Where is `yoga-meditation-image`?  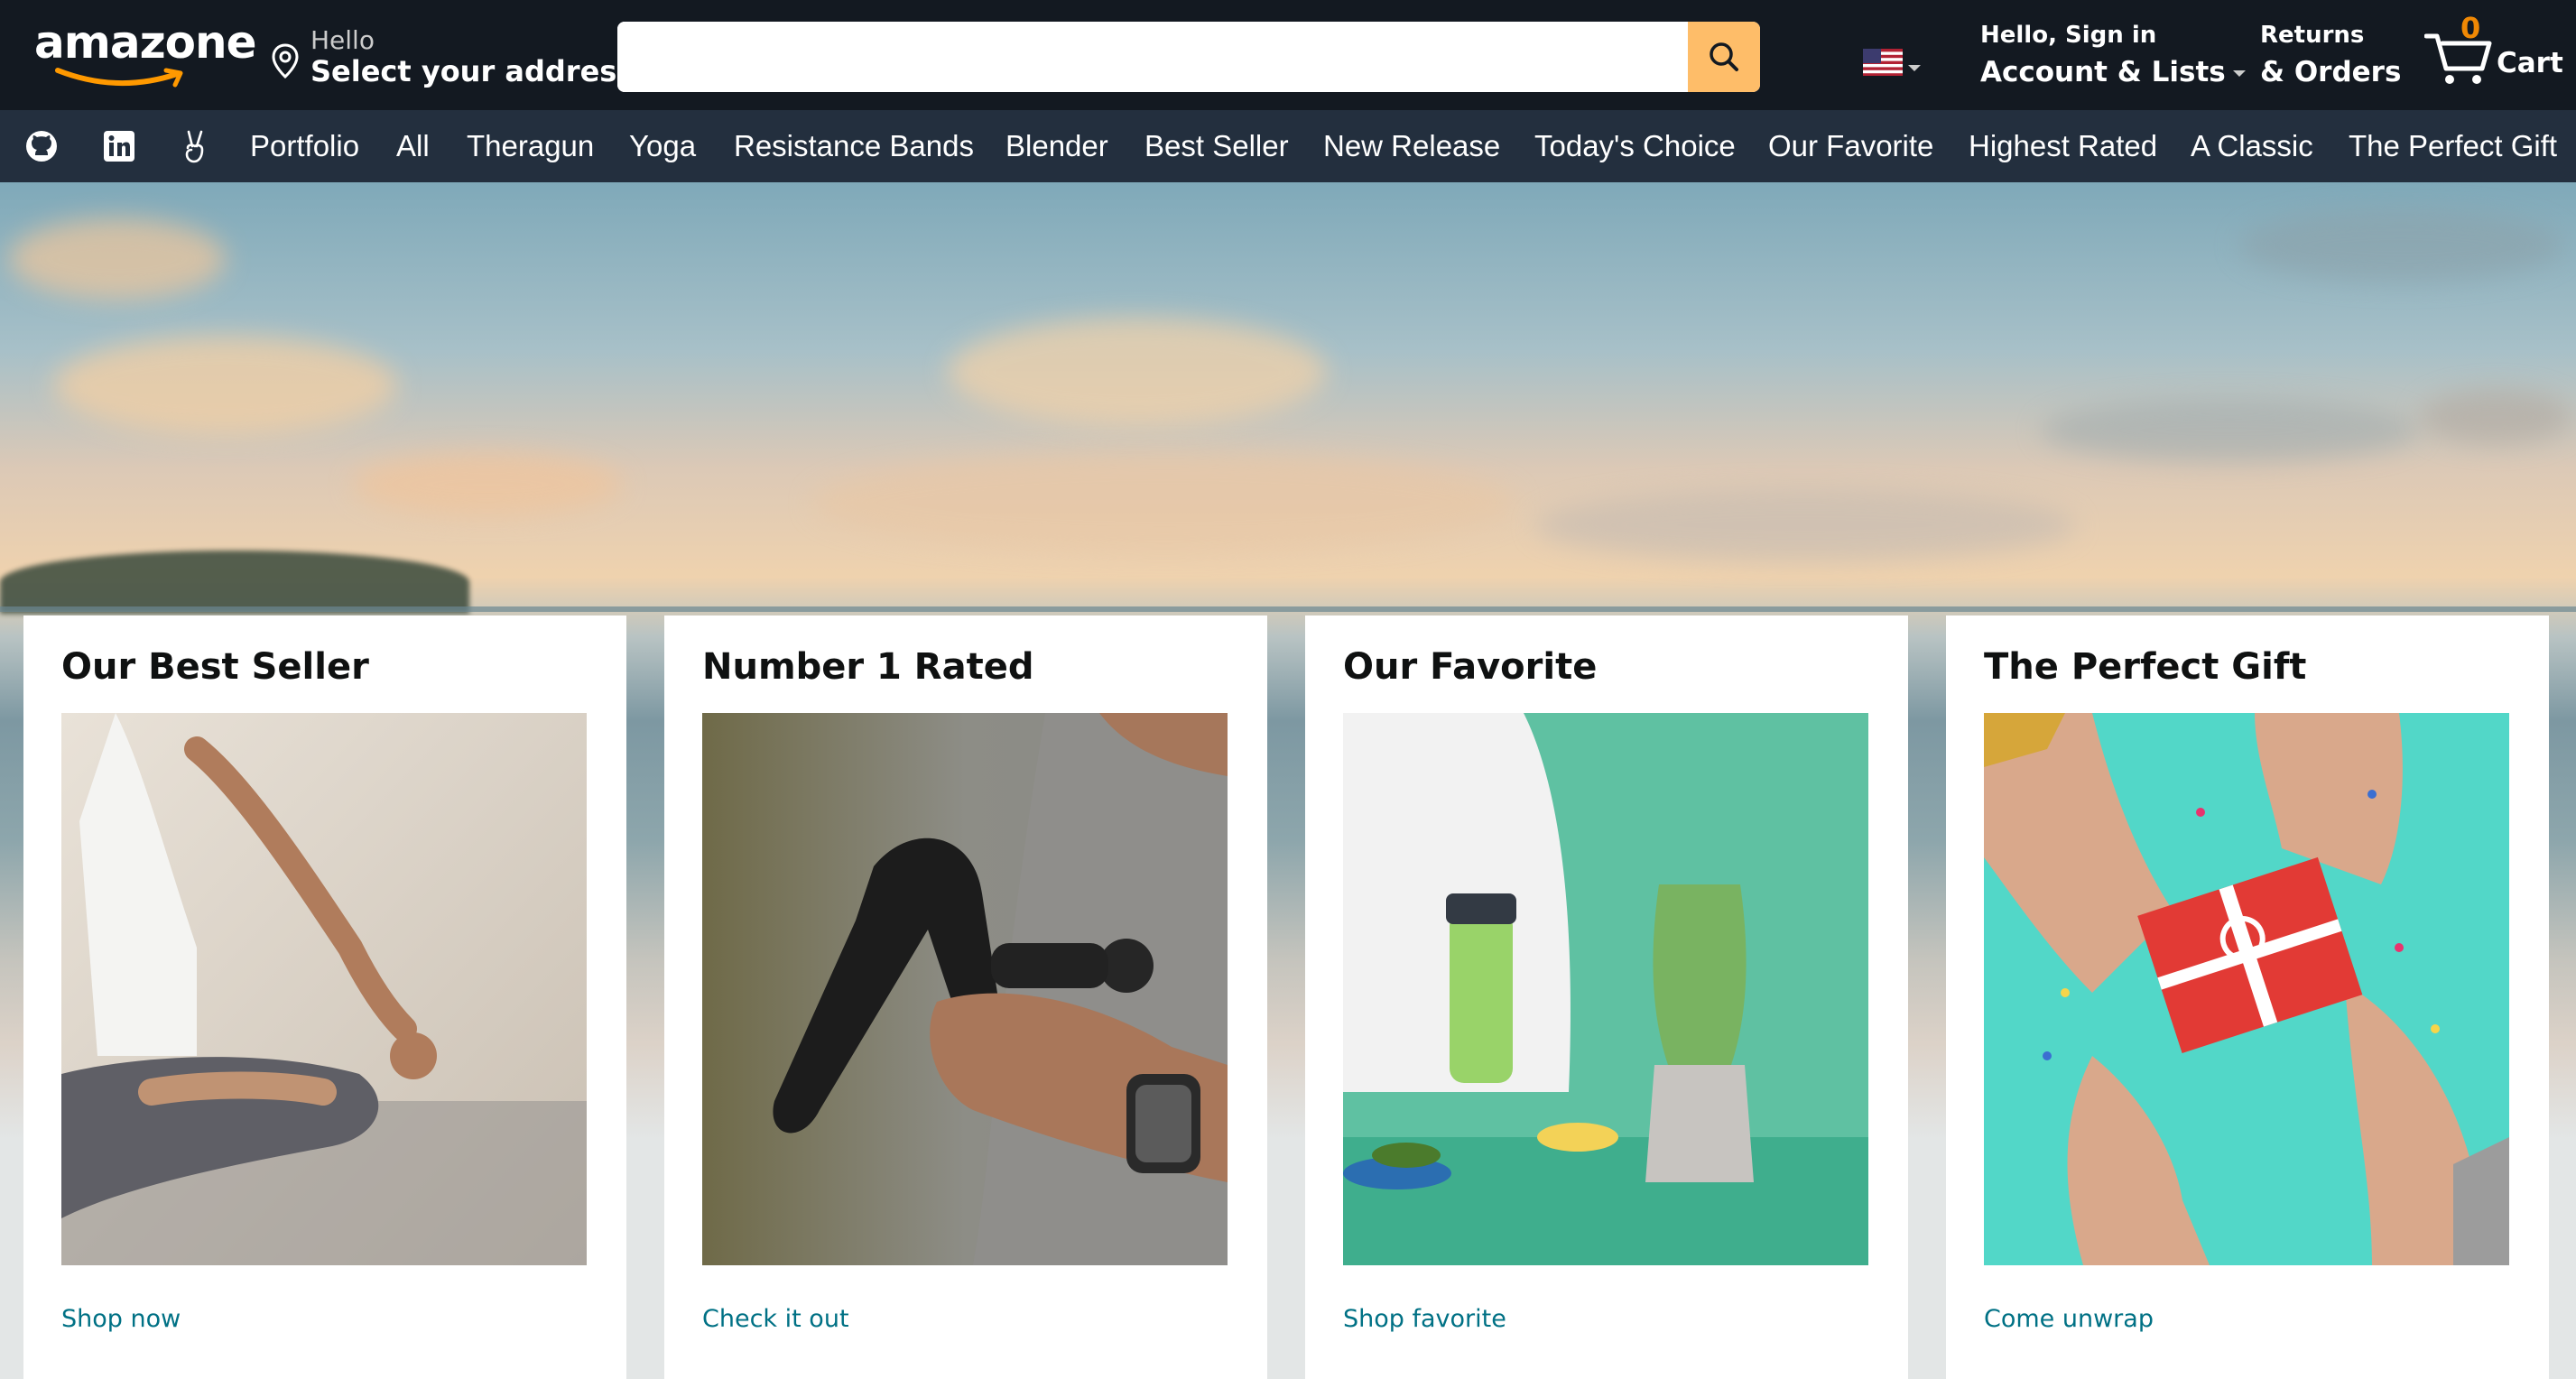 yoga-meditation-image is located at coordinates (324, 989).